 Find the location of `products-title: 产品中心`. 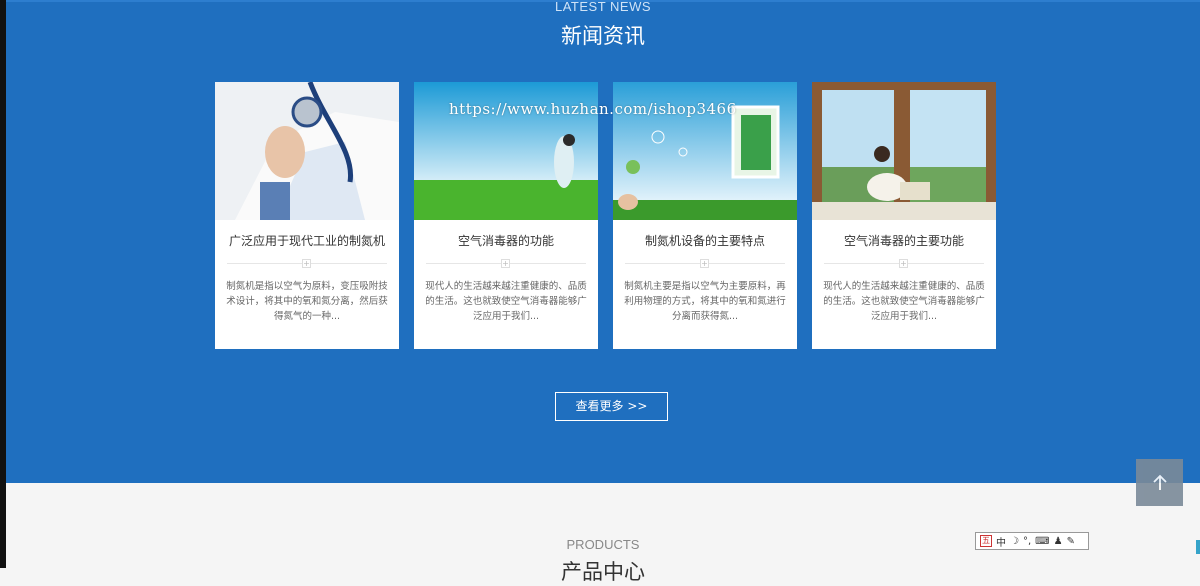

products-title: 产品中心 is located at coordinates (603, 572).